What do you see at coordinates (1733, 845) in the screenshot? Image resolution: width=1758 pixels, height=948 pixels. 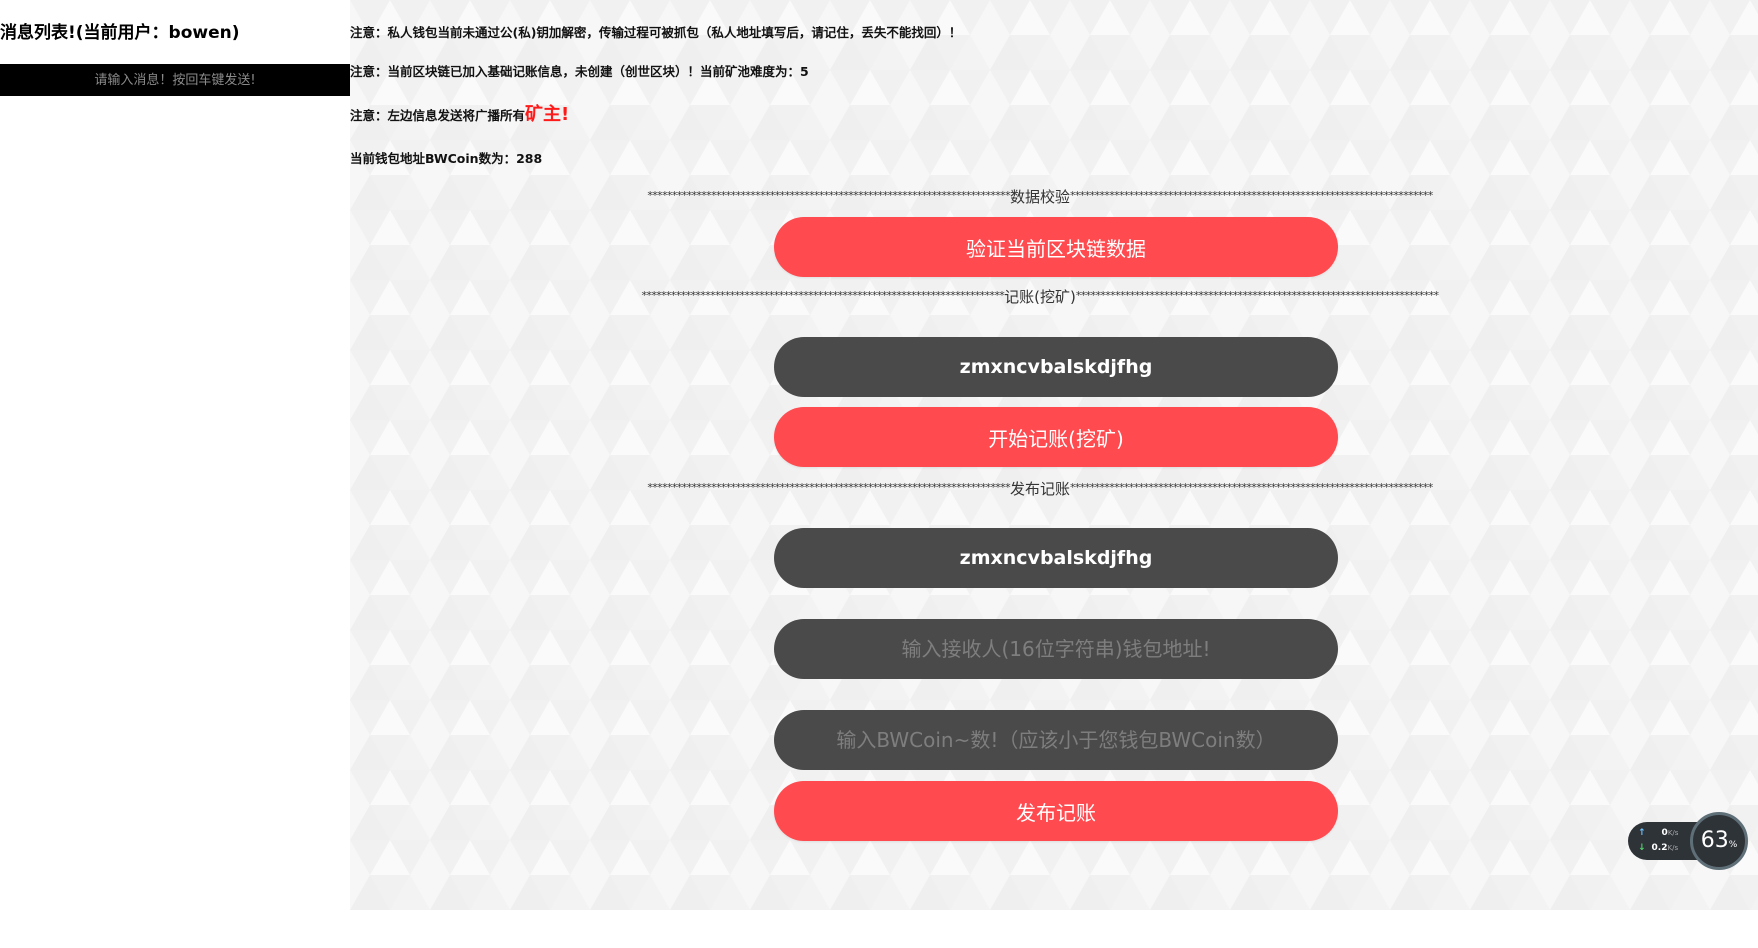 I see `memory-usage-unit: %` at bounding box center [1733, 845].